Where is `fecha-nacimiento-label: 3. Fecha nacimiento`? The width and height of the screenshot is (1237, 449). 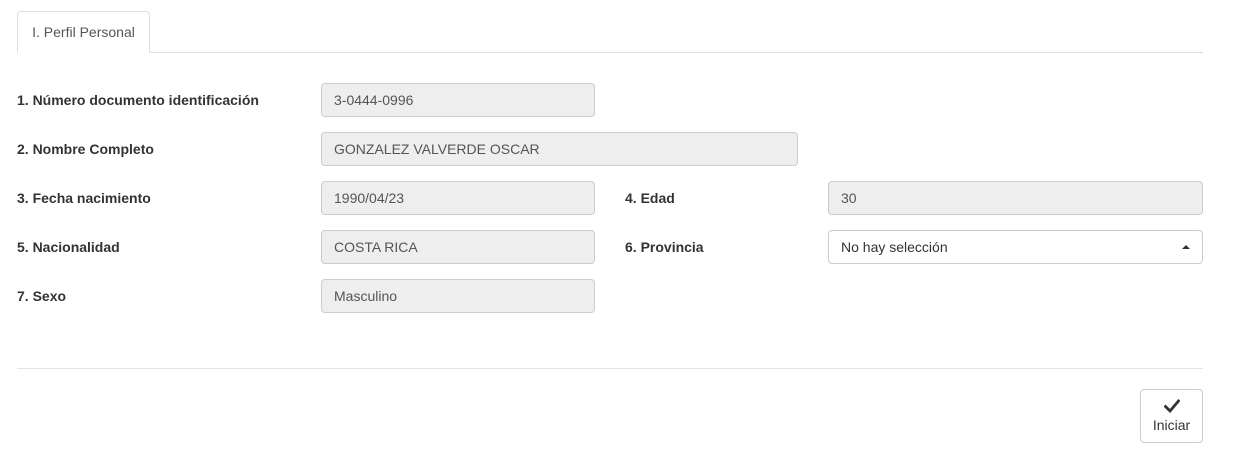 fecha-nacimiento-label: 3. Fecha nacimiento is located at coordinates (84, 198).